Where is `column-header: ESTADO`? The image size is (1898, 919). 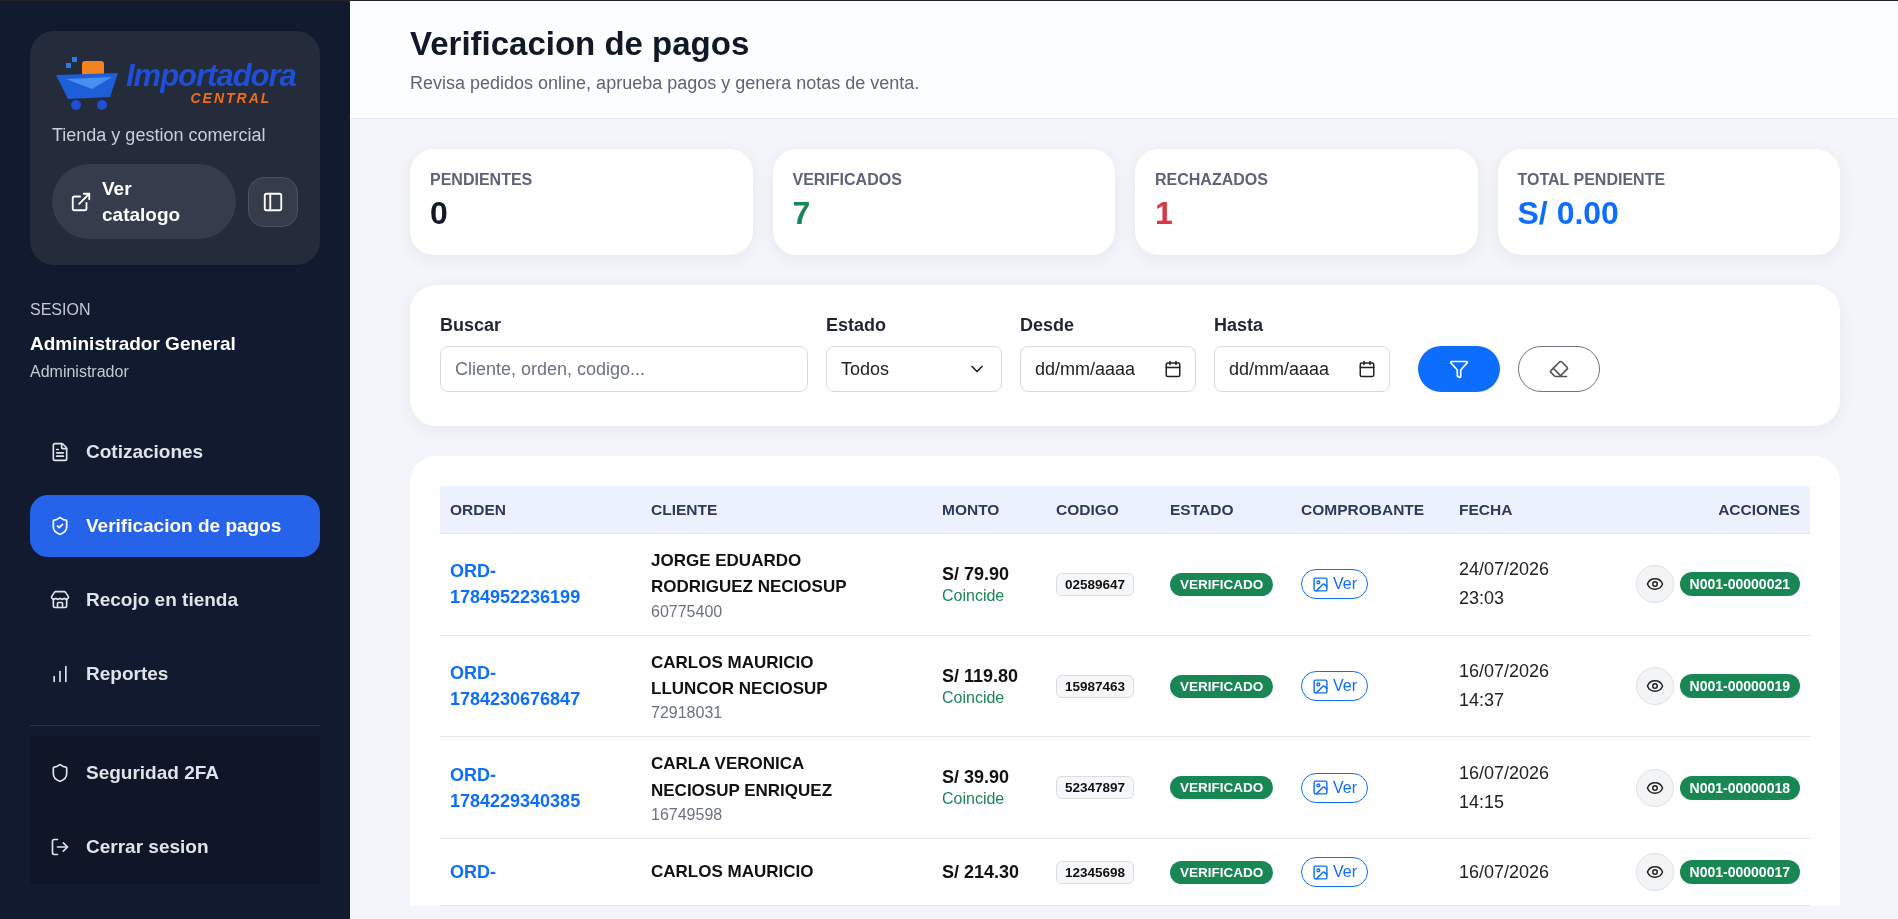 column-header: ESTADO is located at coordinates (1202, 509).